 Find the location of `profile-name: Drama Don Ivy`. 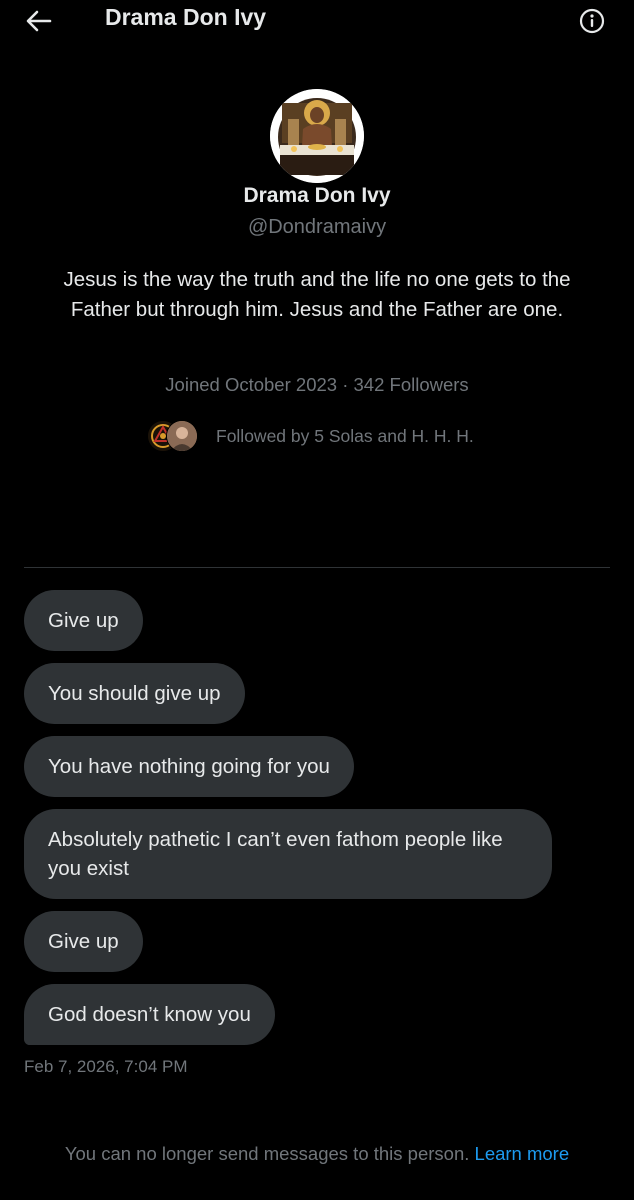

profile-name: Drama Don Ivy is located at coordinates (317, 196).